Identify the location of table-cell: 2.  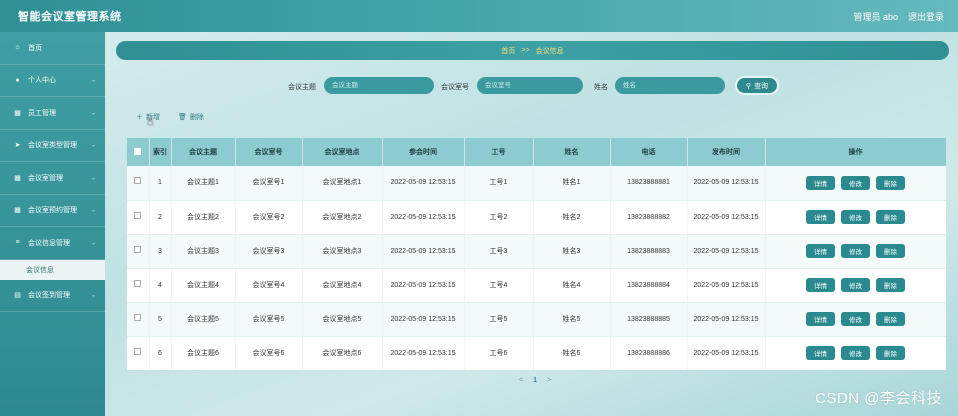
(160, 217).